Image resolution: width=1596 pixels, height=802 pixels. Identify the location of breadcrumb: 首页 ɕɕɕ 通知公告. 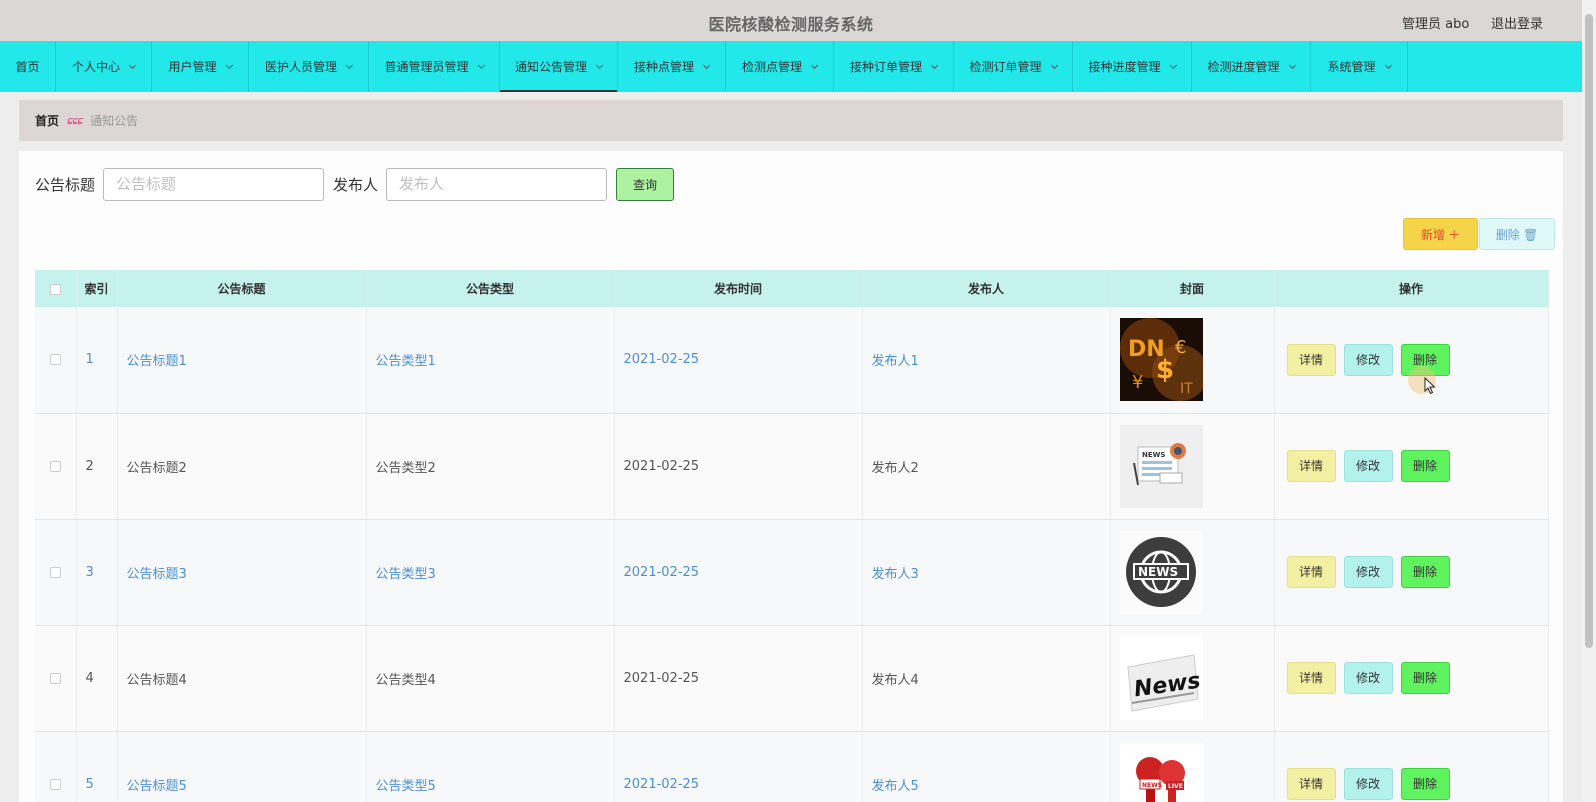
(791, 120).